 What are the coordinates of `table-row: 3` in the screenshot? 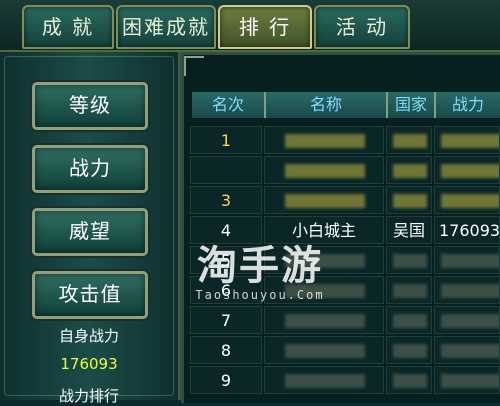 It's located at (345, 201).